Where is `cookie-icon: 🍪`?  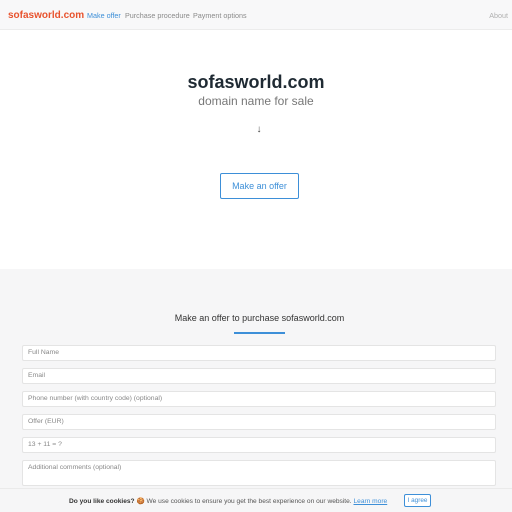
cookie-icon: 🍪 is located at coordinates (140, 501).